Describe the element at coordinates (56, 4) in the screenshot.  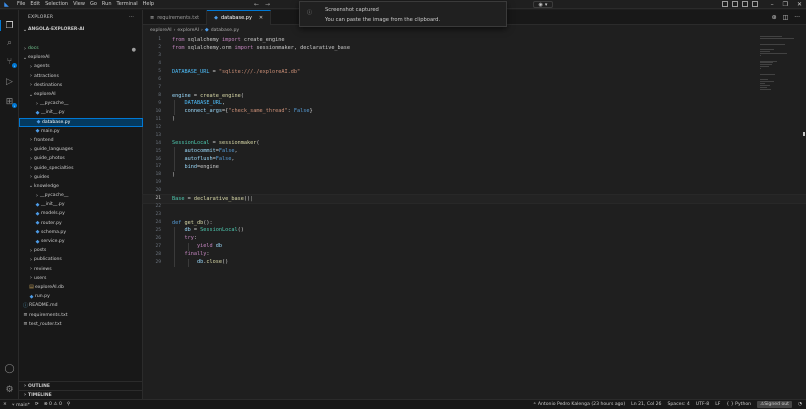
I see `menu-selection: Selection` at that location.